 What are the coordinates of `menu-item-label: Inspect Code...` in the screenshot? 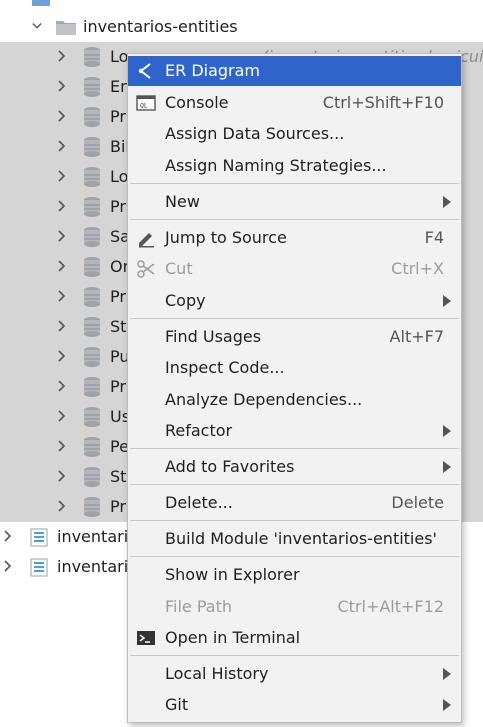 It's located at (225, 367).